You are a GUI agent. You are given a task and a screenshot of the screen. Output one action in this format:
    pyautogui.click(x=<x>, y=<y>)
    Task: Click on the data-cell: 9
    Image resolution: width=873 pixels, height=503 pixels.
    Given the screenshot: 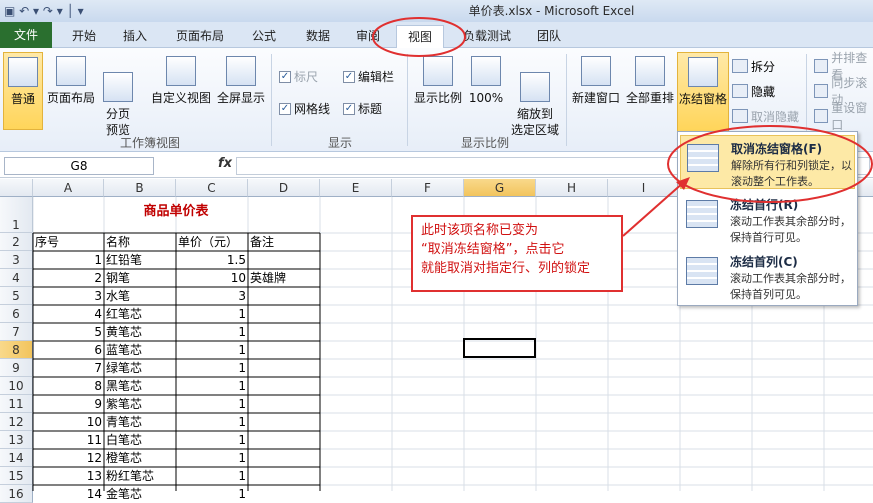 What is the action you would take?
    pyautogui.click(x=68, y=404)
    